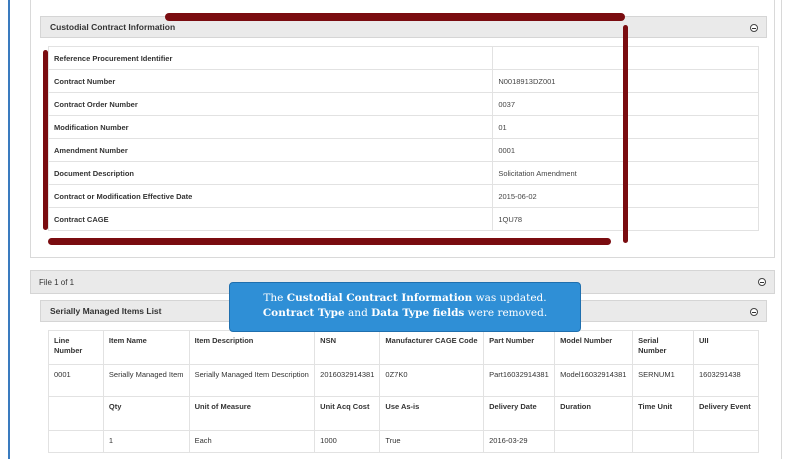 Image resolution: width=790 pixels, height=459 pixels. Describe the element at coordinates (329, 241) in the screenshot. I see `annotation-stroke-bottom` at that location.